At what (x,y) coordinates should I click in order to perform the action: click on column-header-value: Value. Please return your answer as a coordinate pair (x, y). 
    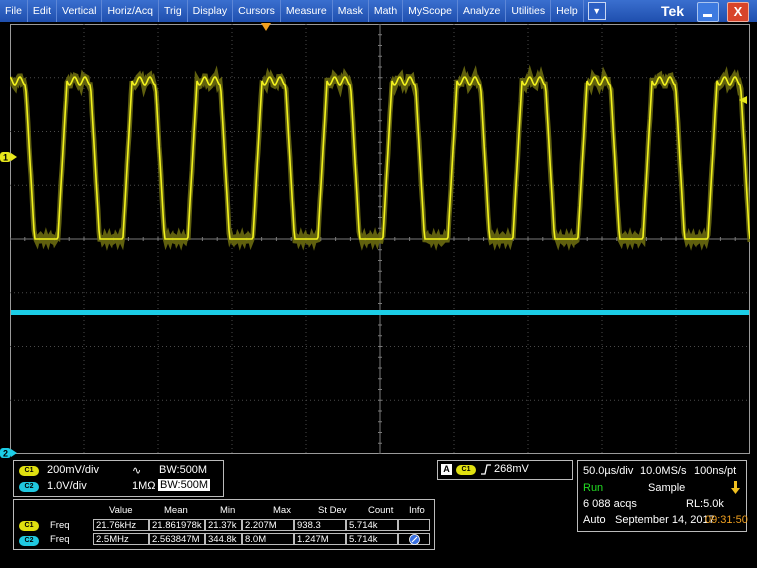
    Looking at the image, I should click on (121, 510).